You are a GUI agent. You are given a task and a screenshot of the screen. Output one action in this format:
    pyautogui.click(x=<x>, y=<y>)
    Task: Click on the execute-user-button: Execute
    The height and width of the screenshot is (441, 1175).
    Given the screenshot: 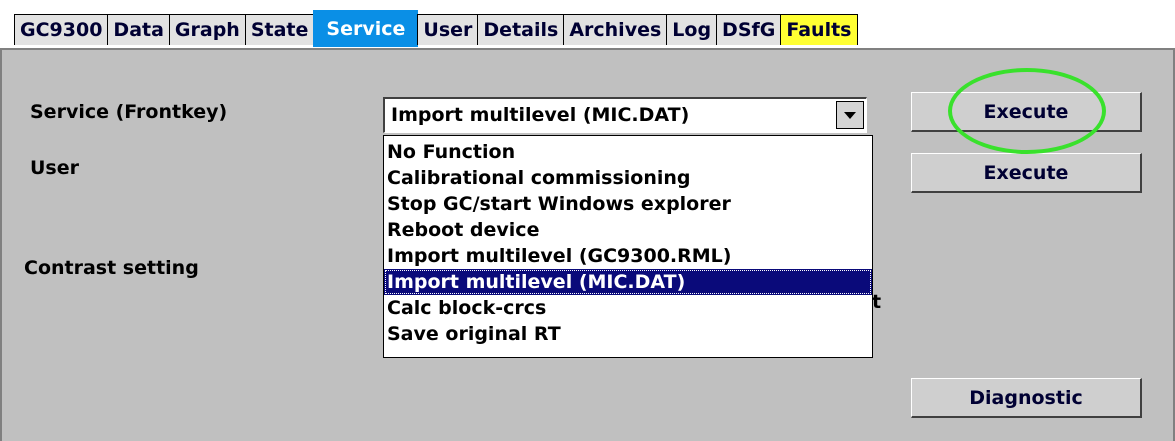 What is the action you would take?
    pyautogui.click(x=1026, y=173)
    